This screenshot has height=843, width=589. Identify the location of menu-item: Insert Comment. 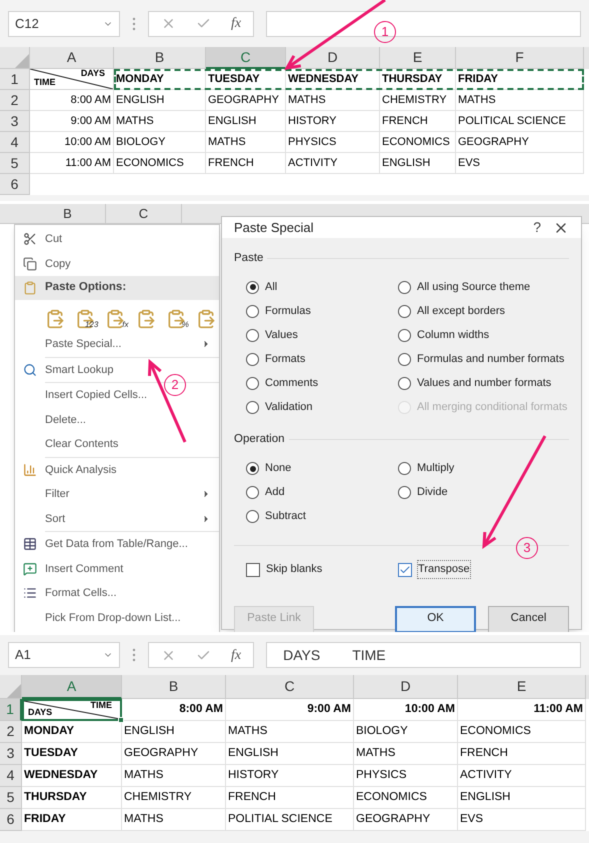
(84, 568).